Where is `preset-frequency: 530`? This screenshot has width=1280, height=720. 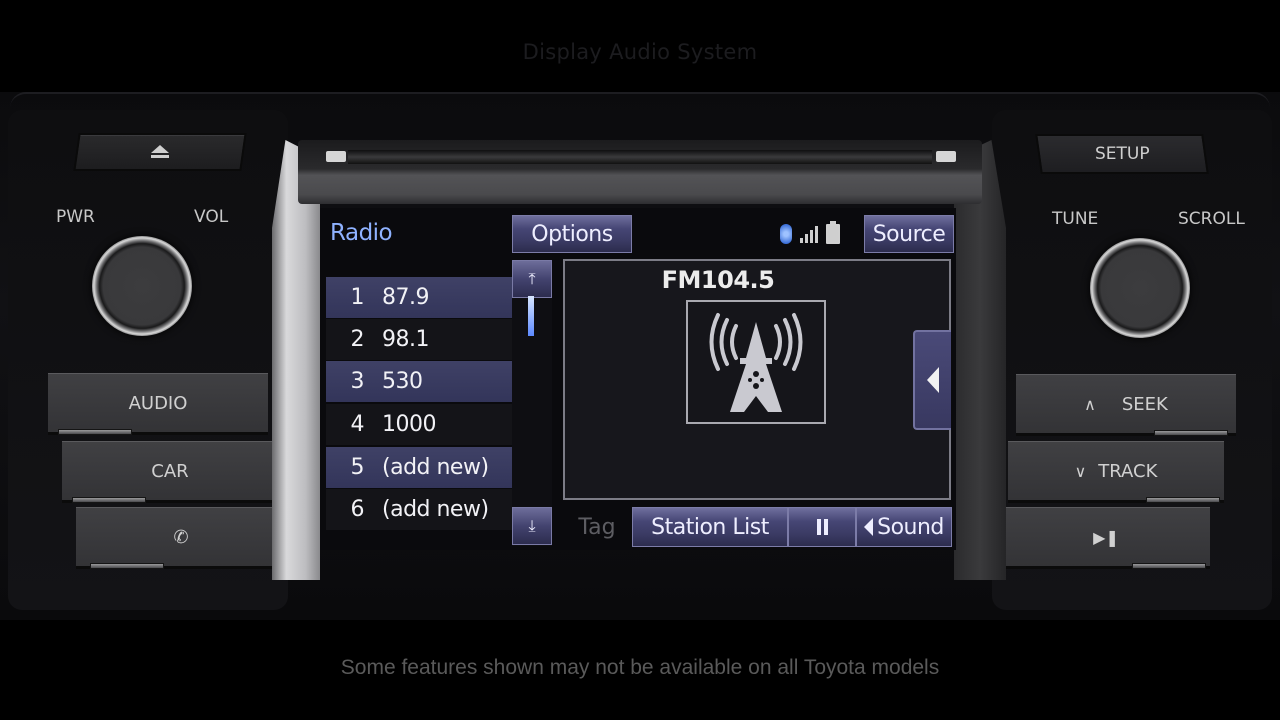
preset-frequency: 530 is located at coordinates (402, 381).